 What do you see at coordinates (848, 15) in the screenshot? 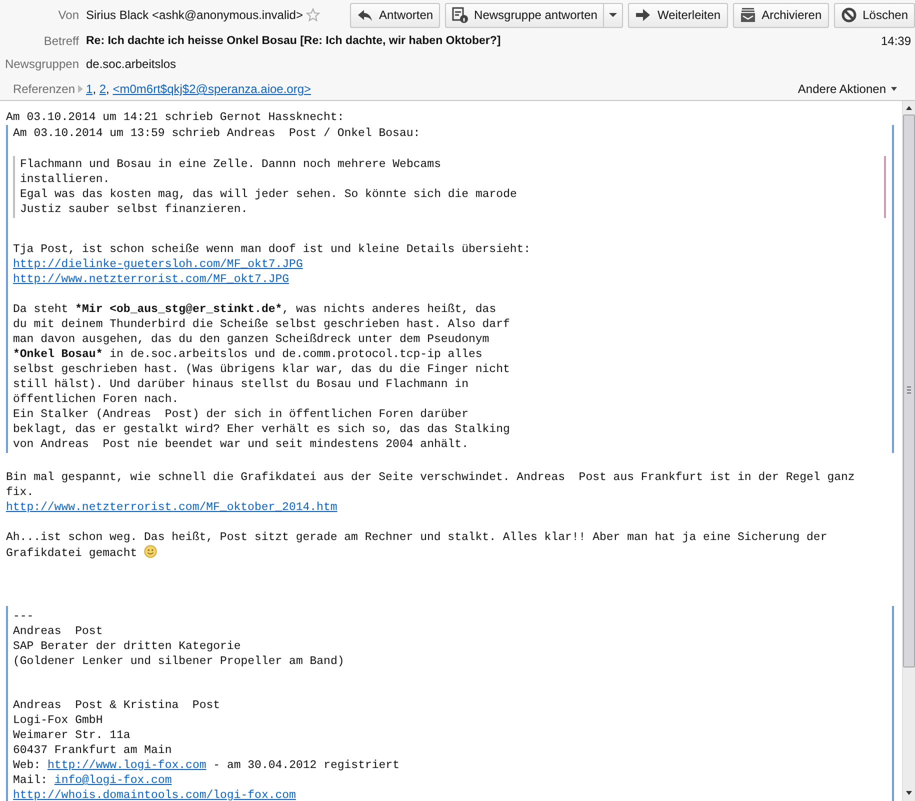
I see `prohibited-icon` at bounding box center [848, 15].